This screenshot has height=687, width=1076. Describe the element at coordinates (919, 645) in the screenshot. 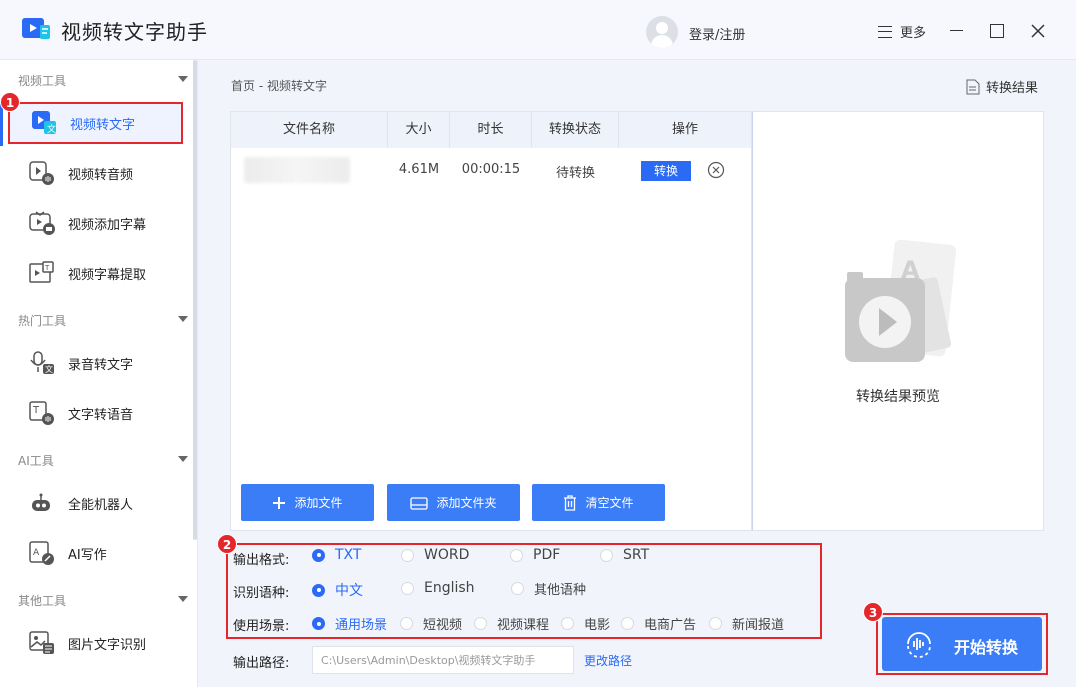

I see `waveform-icon` at that location.